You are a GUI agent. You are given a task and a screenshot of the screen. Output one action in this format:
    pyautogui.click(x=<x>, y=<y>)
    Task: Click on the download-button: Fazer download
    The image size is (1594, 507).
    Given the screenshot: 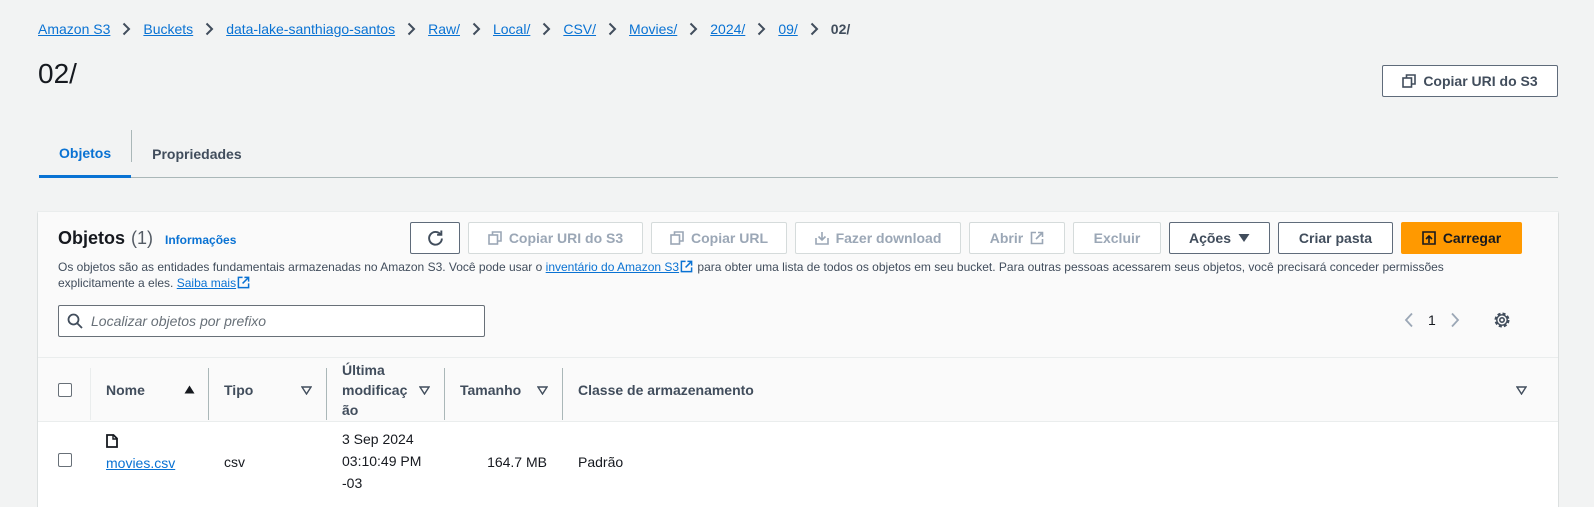 What is the action you would take?
    pyautogui.click(x=878, y=238)
    